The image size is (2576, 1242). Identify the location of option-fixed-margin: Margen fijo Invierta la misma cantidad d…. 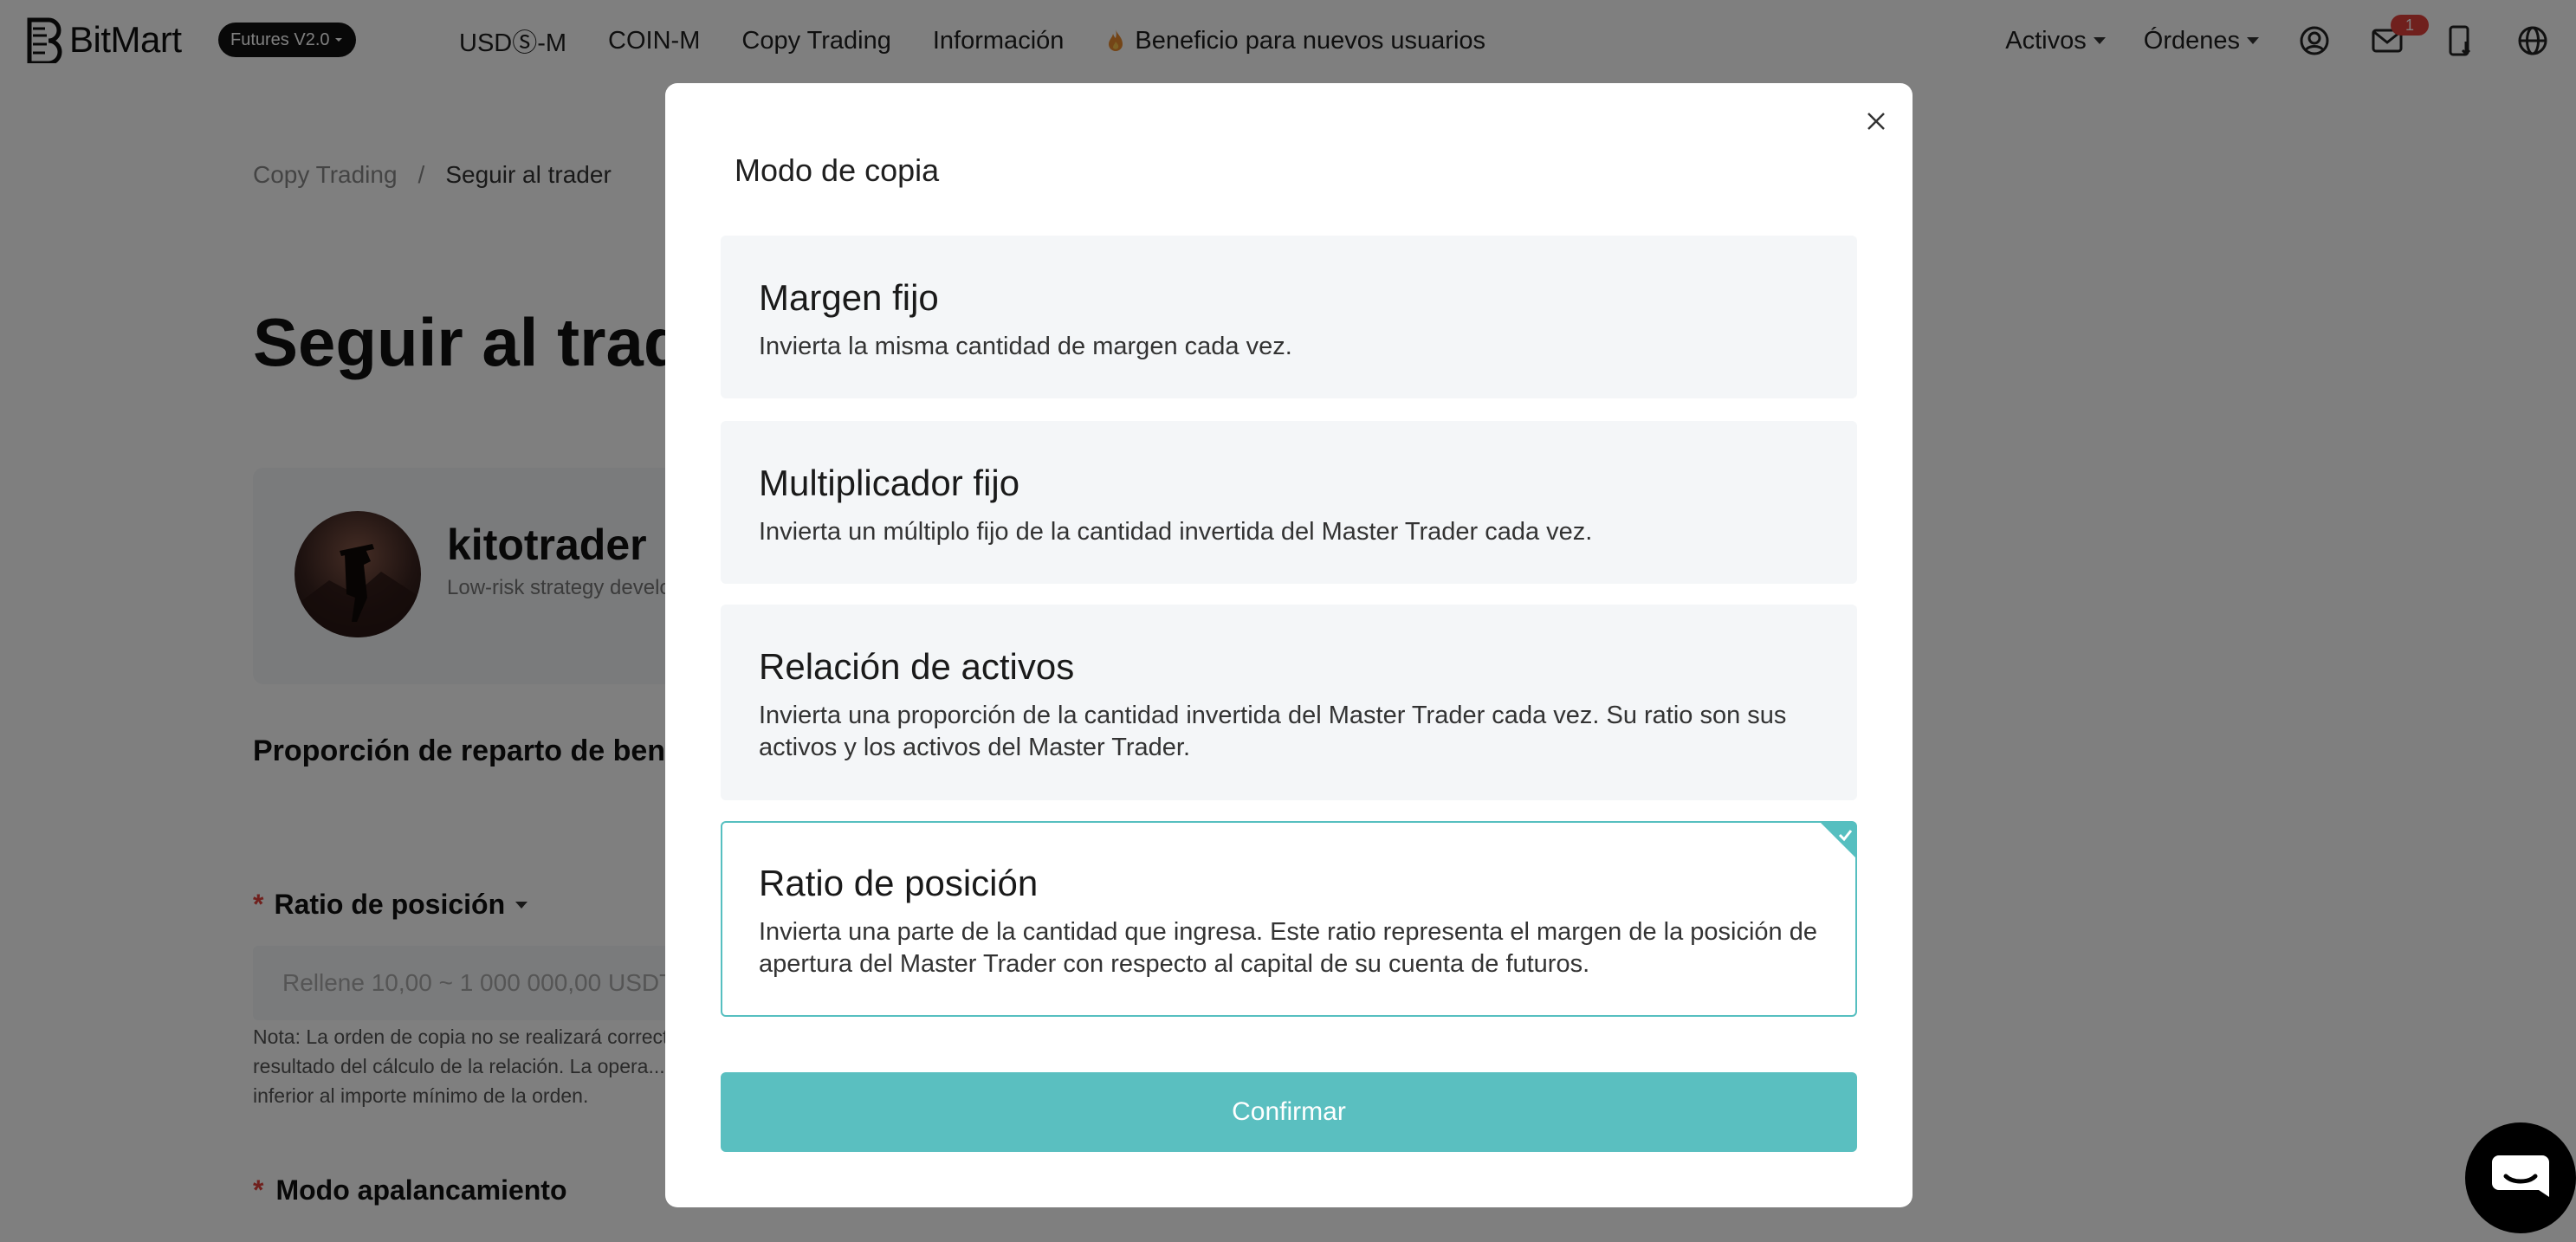
(1289, 317).